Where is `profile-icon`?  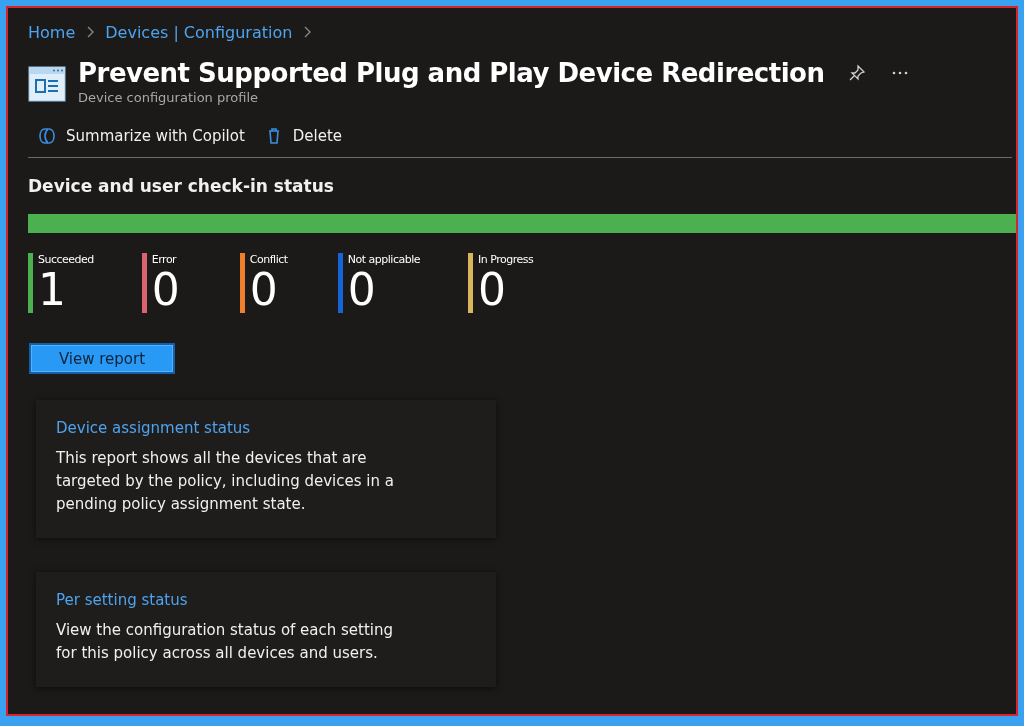
profile-icon is located at coordinates (47, 84).